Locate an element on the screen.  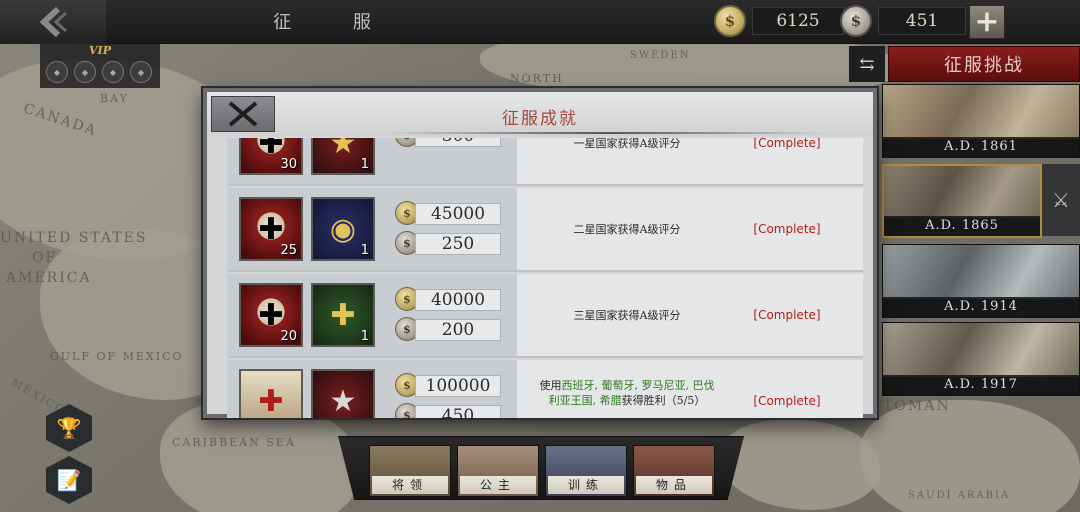
helmet-reward: ✚ 25 is located at coordinates (271, 229).